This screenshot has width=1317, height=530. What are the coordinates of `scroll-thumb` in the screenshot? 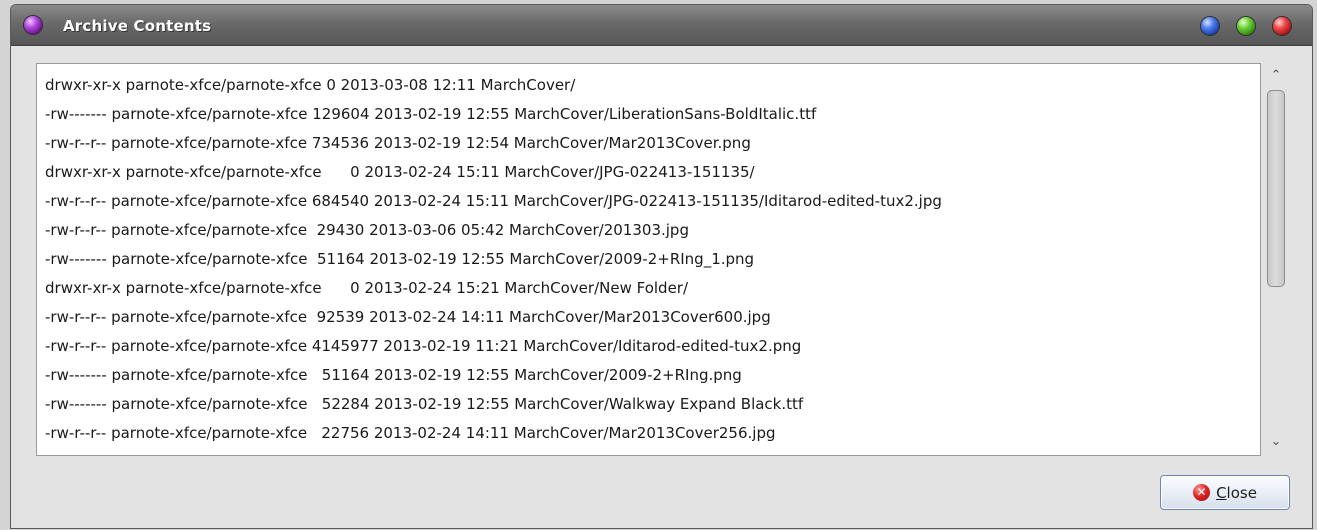 It's located at (1276, 188).